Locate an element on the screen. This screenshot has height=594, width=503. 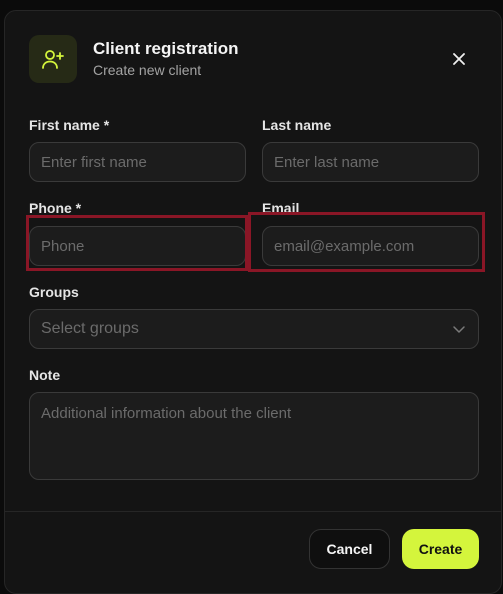
dialog-subtitle: Create new client is located at coordinates (147, 70).